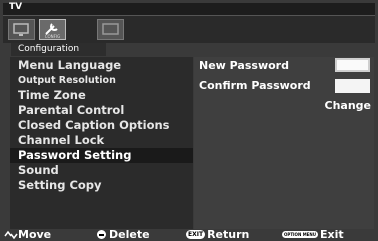  What do you see at coordinates (52, 36) in the screenshot?
I see `tab-config-caption: CONFIG` at bounding box center [52, 36].